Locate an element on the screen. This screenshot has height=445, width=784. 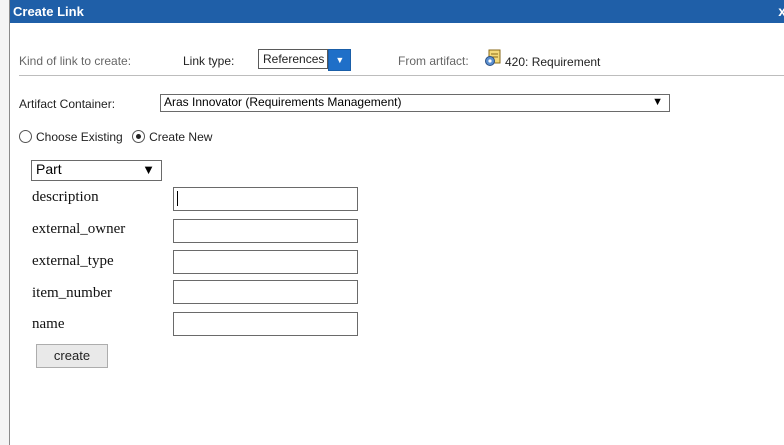
radio-choose-existing: Choose Existing is located at coordinates (72, 137).